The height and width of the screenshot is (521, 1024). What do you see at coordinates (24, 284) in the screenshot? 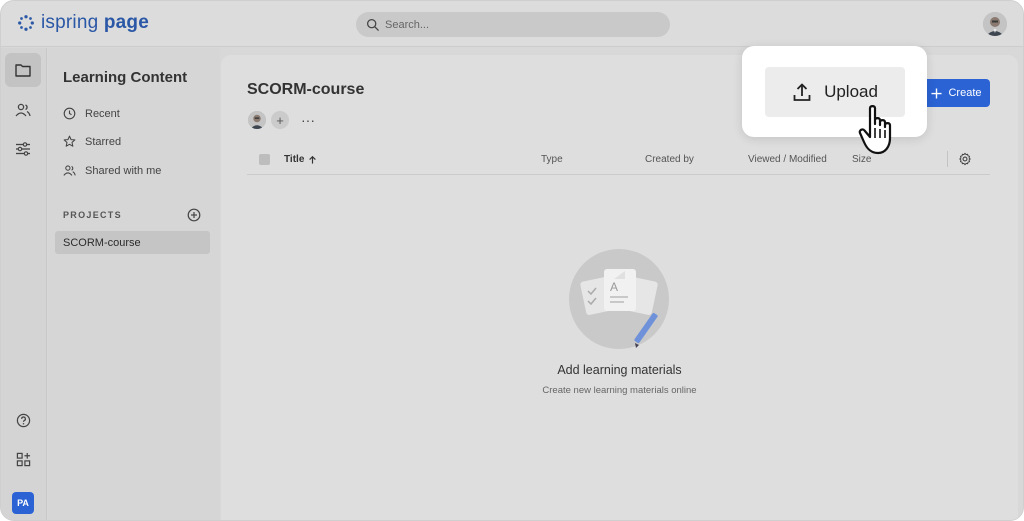
I see `left-rail: PA` at bounding box center [24, 284].